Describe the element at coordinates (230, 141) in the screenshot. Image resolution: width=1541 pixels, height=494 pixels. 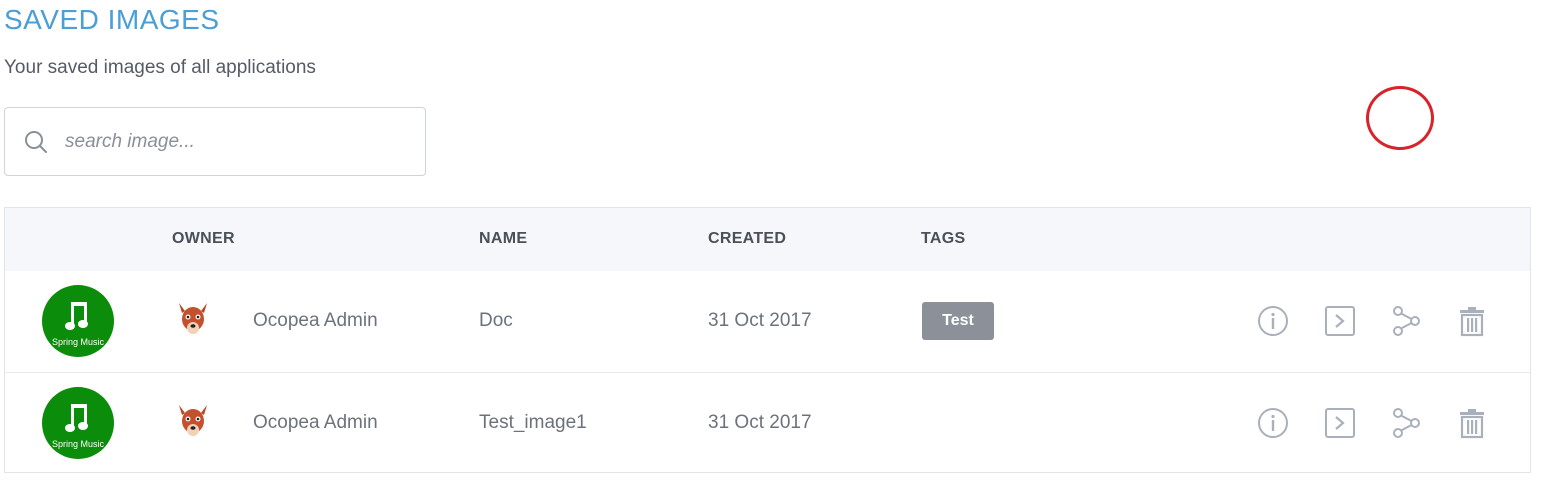
I see `search-input` at that location.